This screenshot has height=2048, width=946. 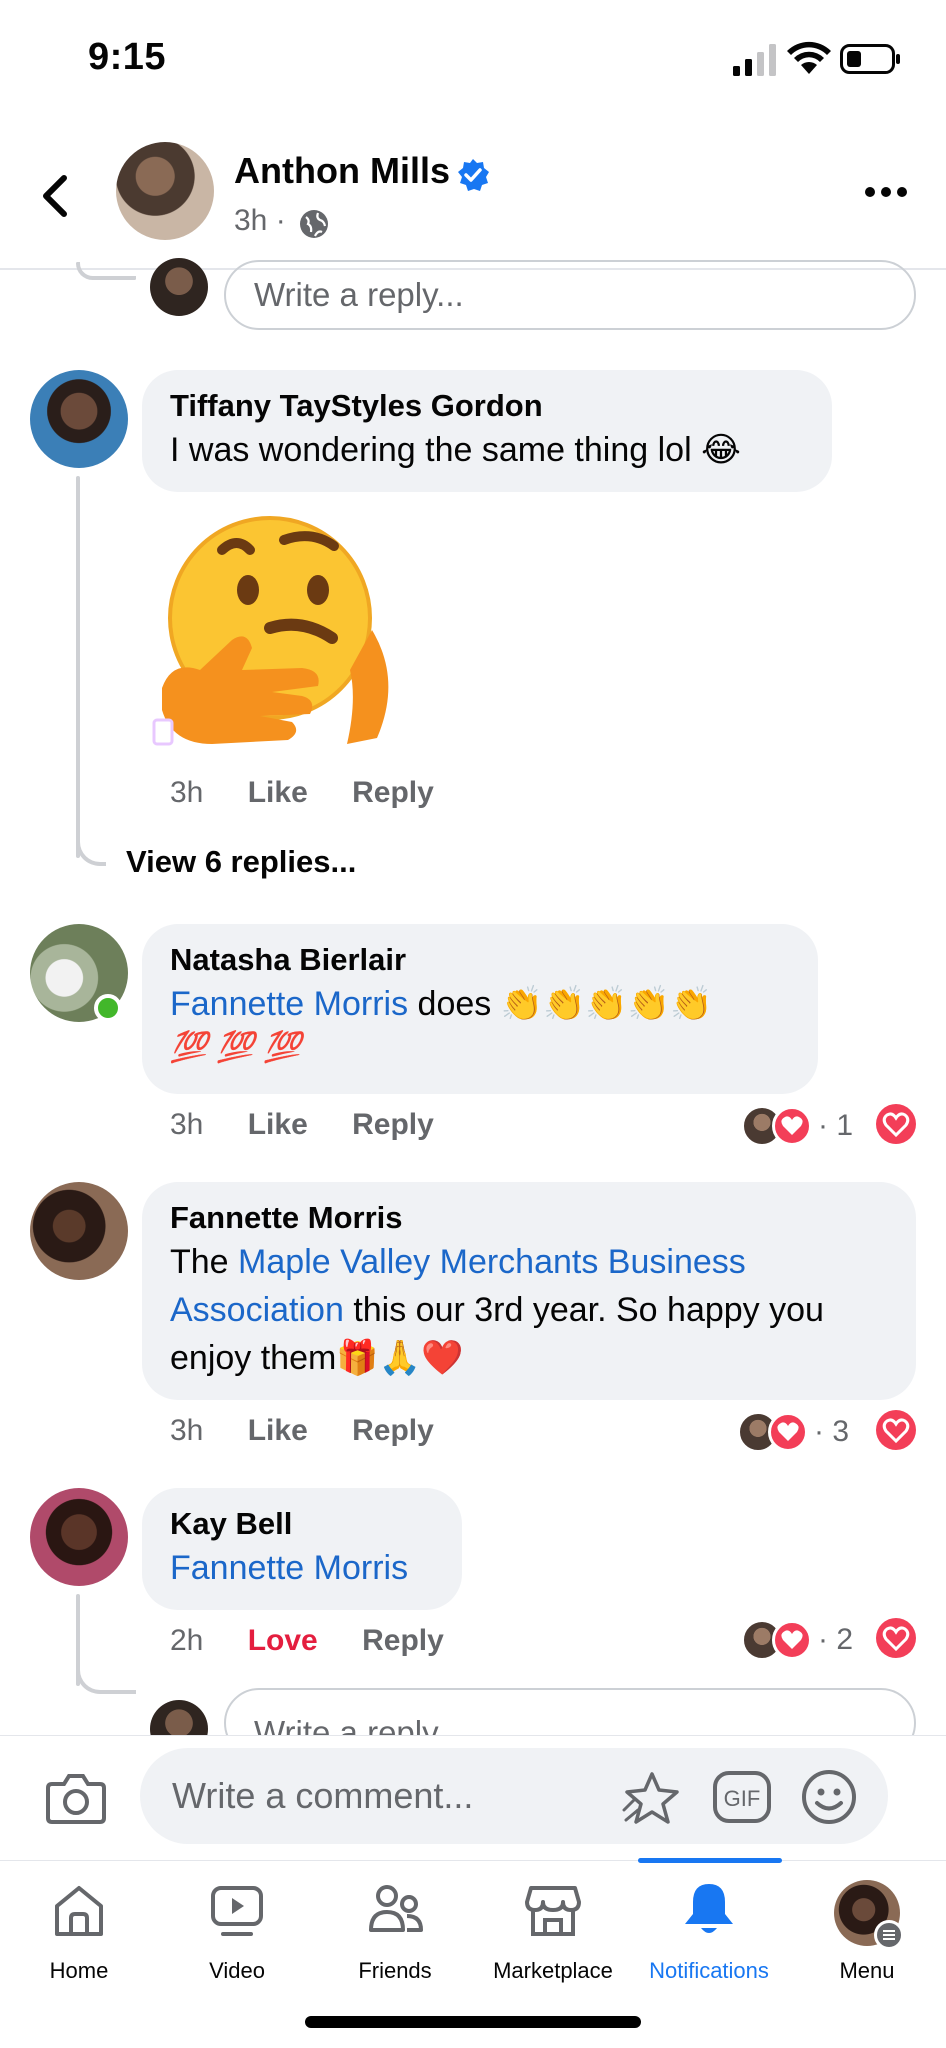 I want to click on nav-home: Home, so click(x=79, y=1935).